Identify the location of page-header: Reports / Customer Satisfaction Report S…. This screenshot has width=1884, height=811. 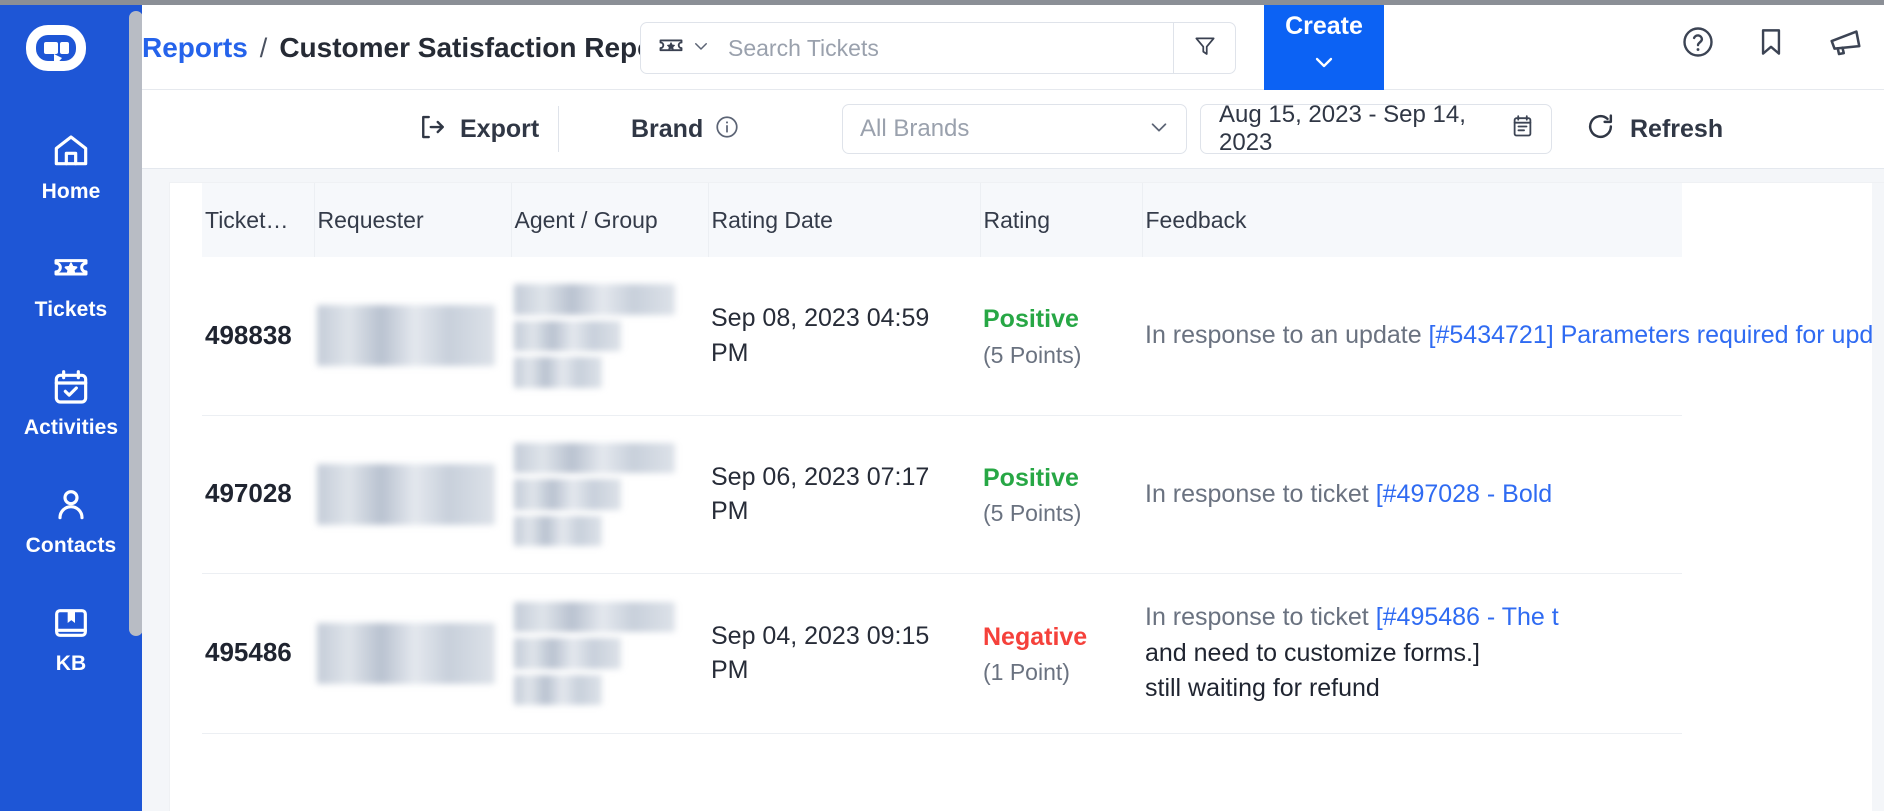
(1013, 47).